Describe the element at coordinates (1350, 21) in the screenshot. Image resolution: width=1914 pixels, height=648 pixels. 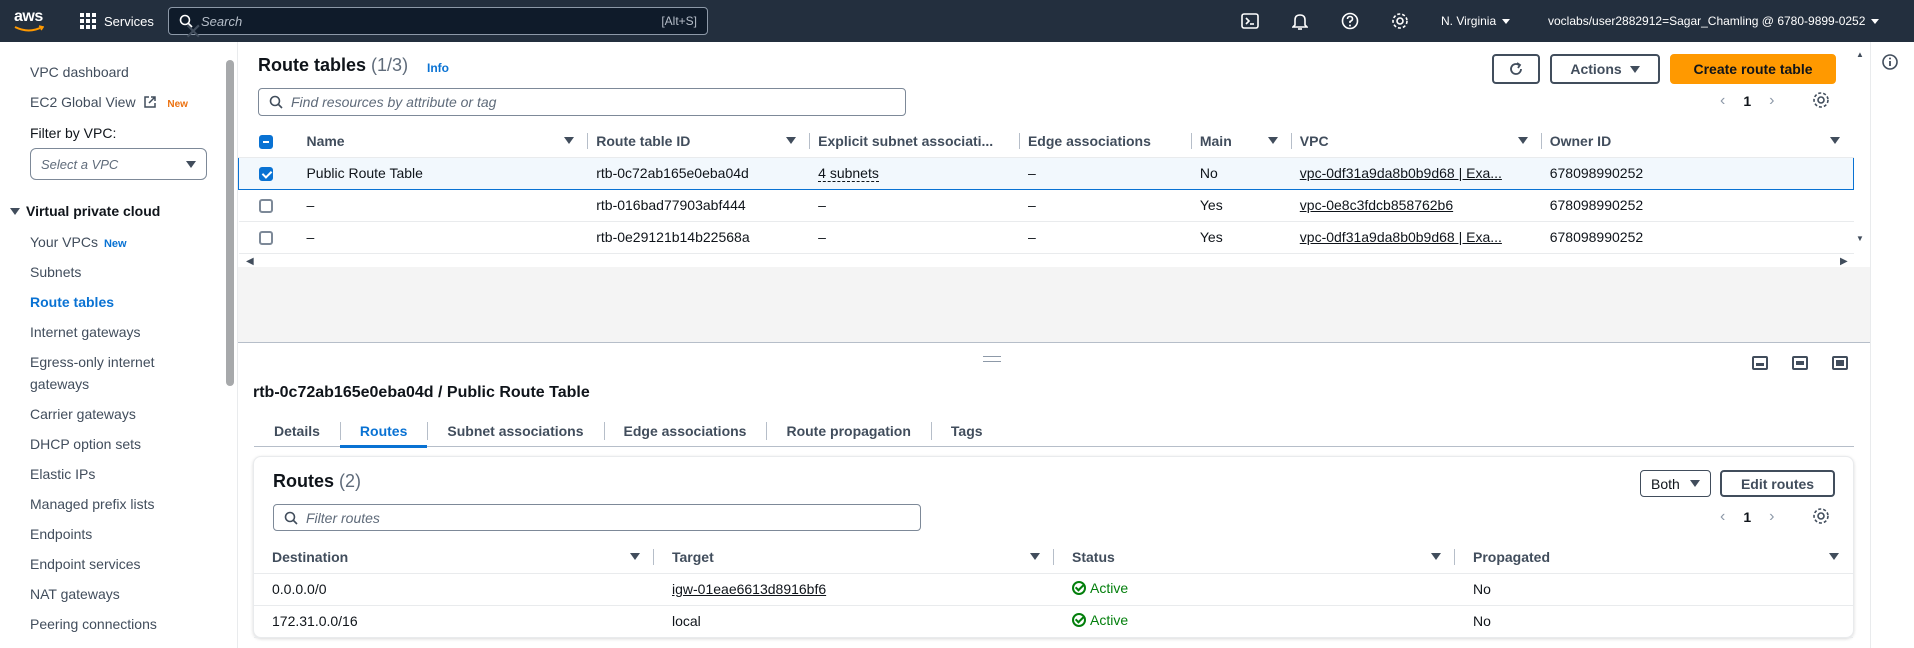
I see `help-icon` at that location.